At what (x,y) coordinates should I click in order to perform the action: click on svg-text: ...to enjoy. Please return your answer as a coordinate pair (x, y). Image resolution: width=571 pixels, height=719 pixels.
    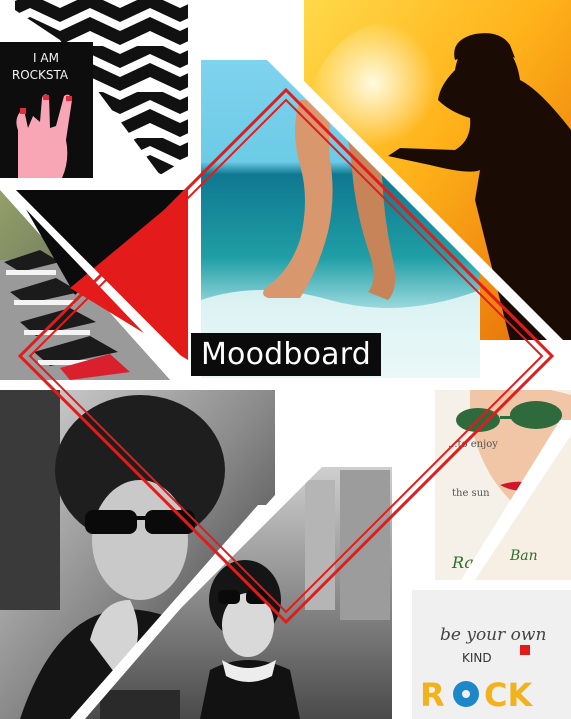
    Looking at the image, I should click on (473, 444).